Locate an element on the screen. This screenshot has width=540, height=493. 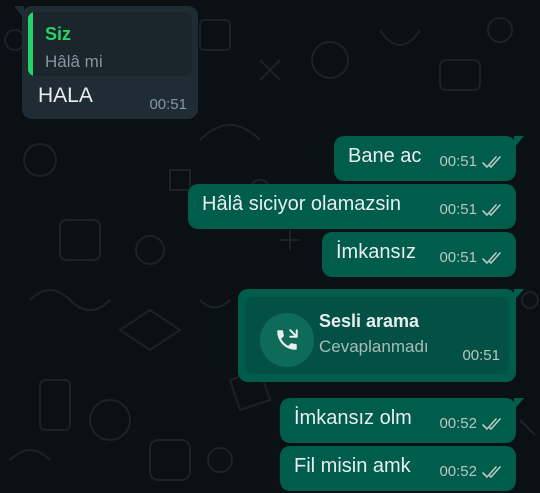
quote-text: Hâlâ mi is located at coordinates (74, 61).